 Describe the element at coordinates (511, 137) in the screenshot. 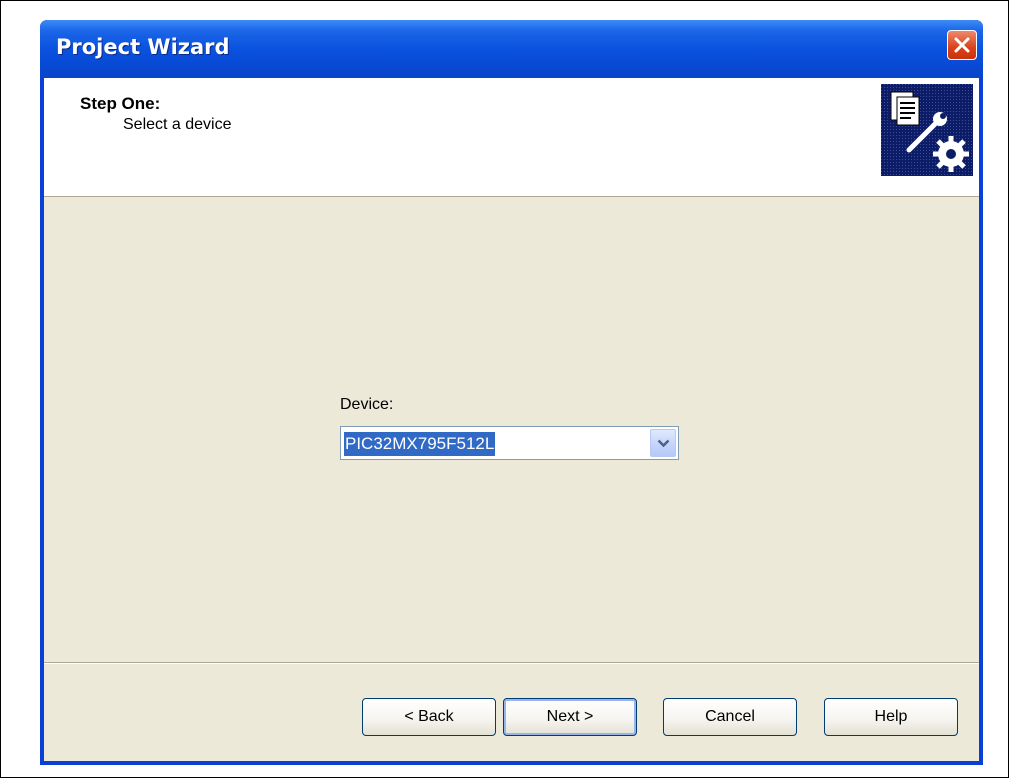

I see `wizard-header: Step One: Select a device` at that location.